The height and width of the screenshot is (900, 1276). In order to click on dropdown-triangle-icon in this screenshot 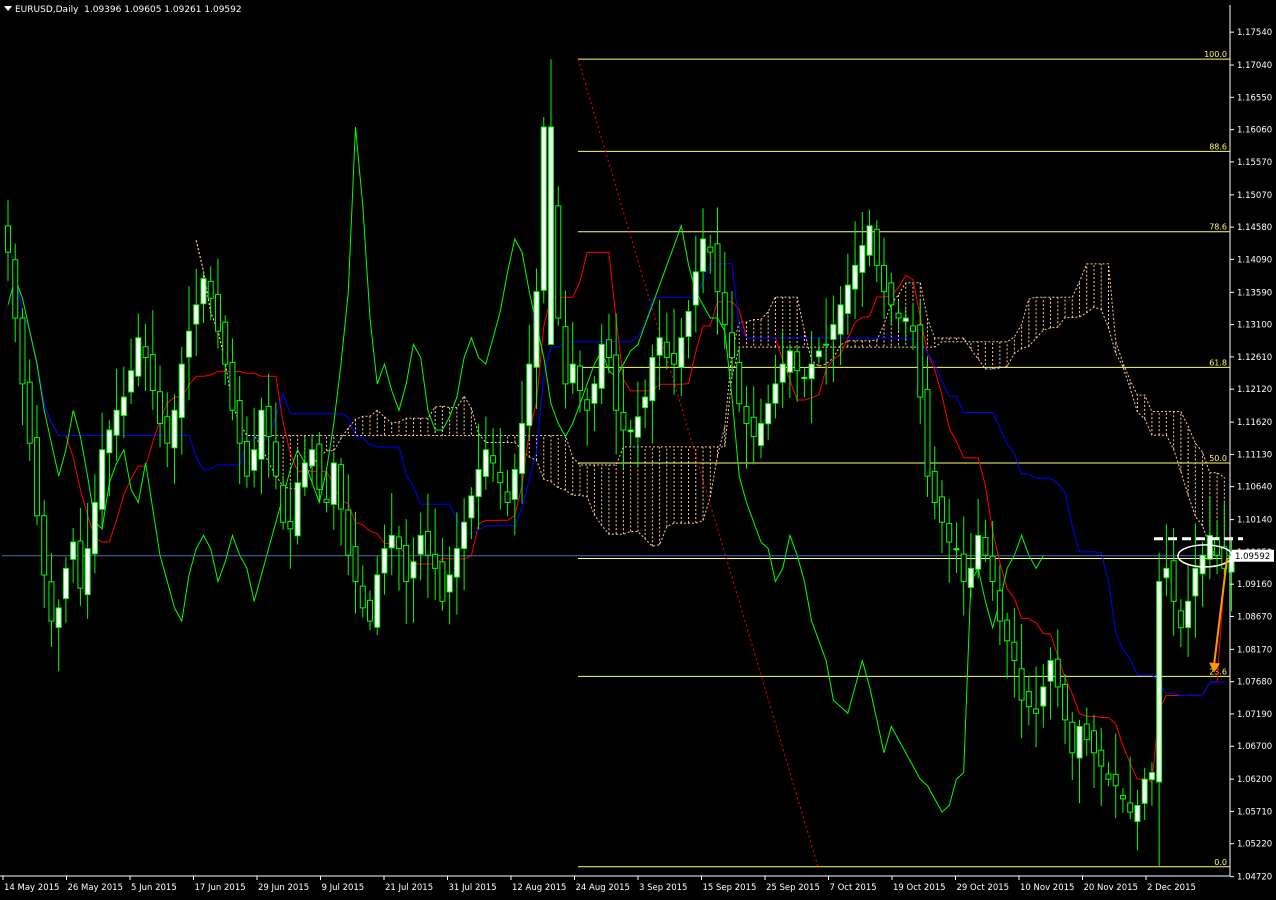, I will do `click(8, 8)`.